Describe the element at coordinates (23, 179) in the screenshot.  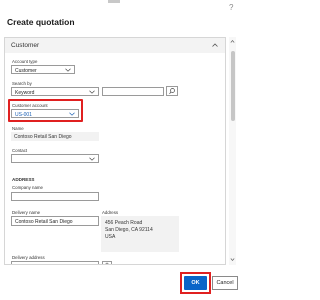
I see `address-heading: ADDRESS` at that location.